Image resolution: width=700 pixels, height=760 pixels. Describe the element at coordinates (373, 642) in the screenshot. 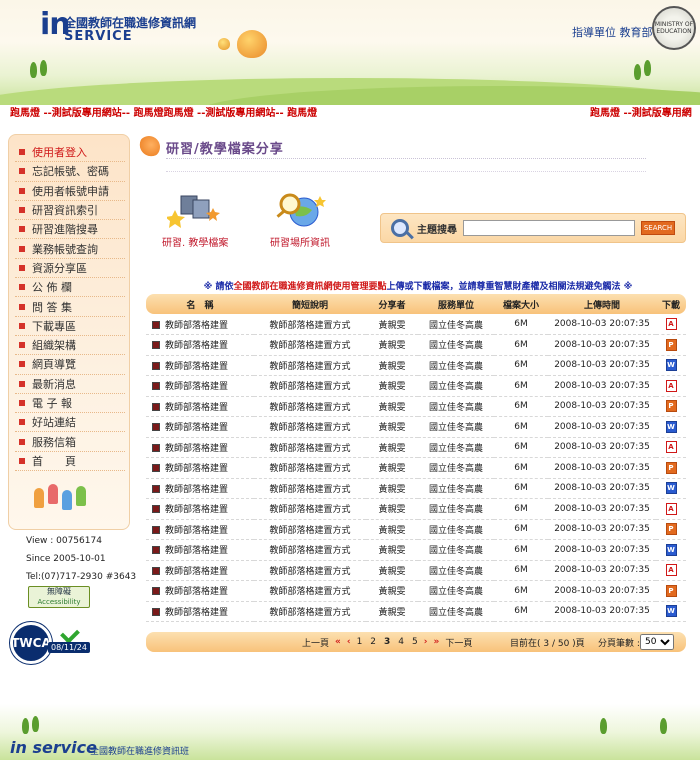

I see `page-number-link: 2` at that location.